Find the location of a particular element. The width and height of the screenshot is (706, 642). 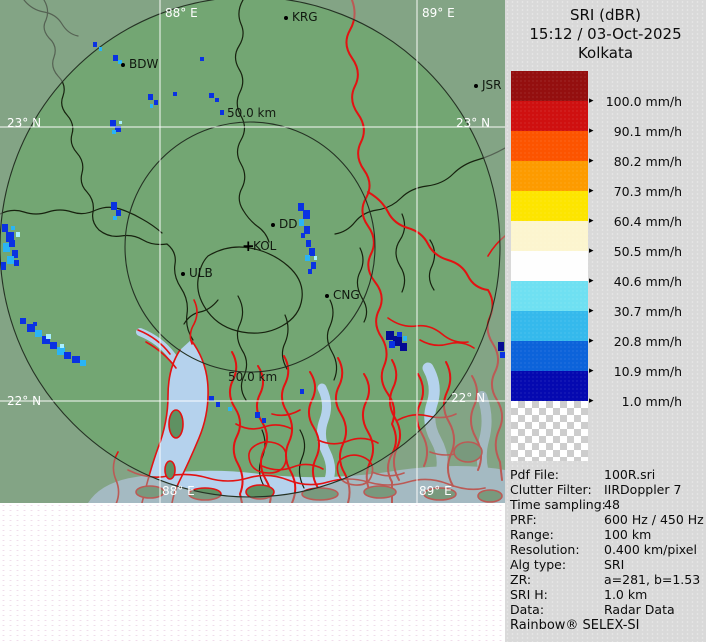

metadata-value: 1.0 km is located at coordinates (626, 594).